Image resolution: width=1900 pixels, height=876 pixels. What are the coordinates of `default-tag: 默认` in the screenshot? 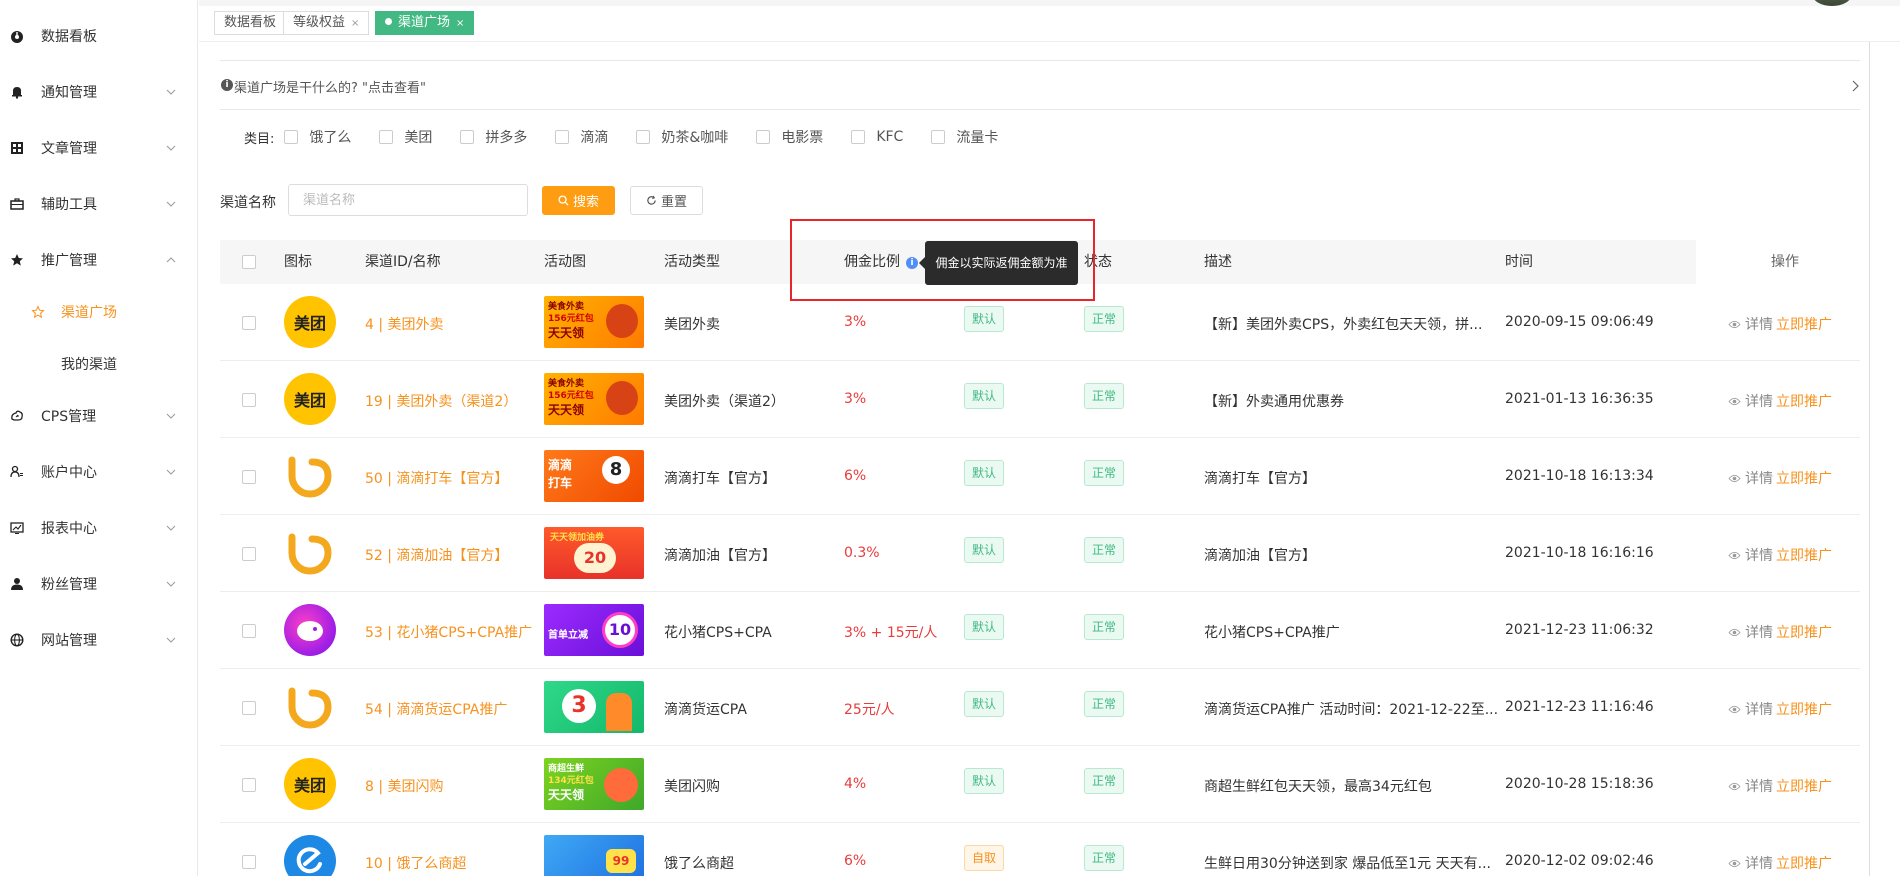 It's located at (984, 781).